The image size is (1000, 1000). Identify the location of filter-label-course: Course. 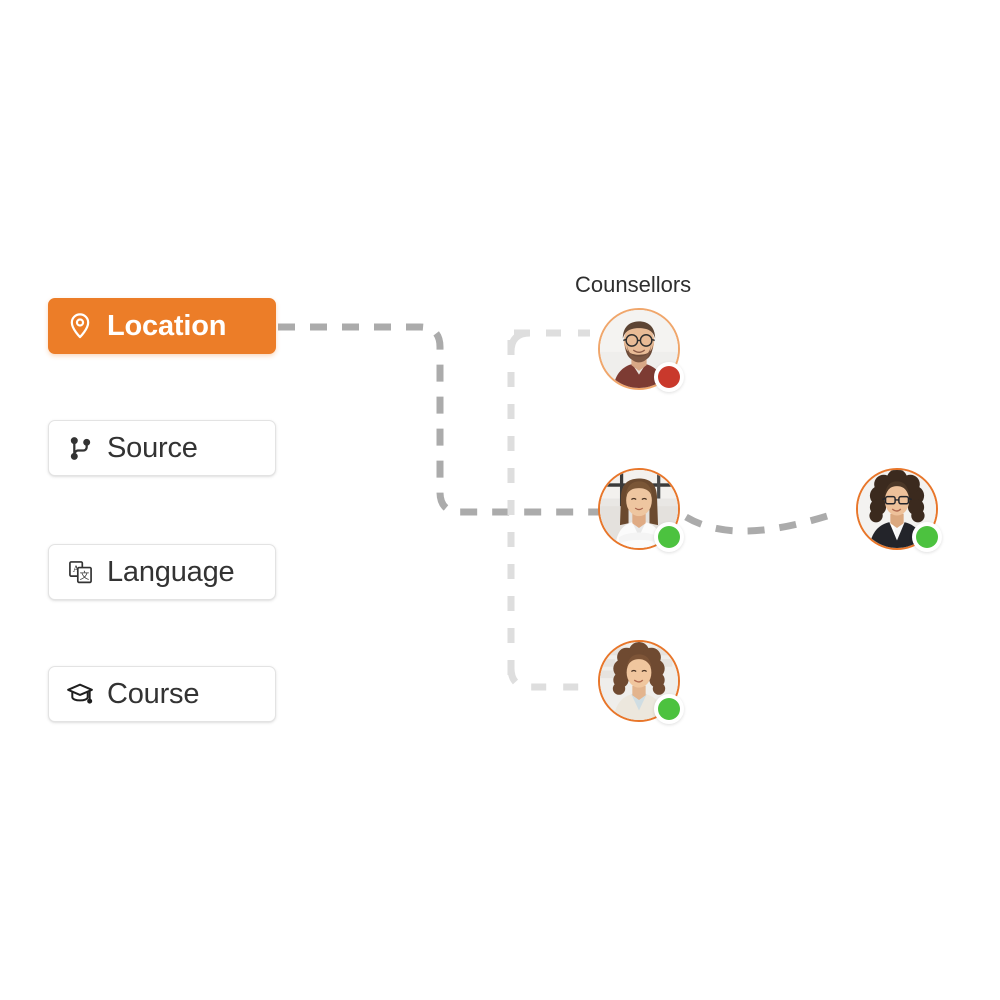
(153, 693).